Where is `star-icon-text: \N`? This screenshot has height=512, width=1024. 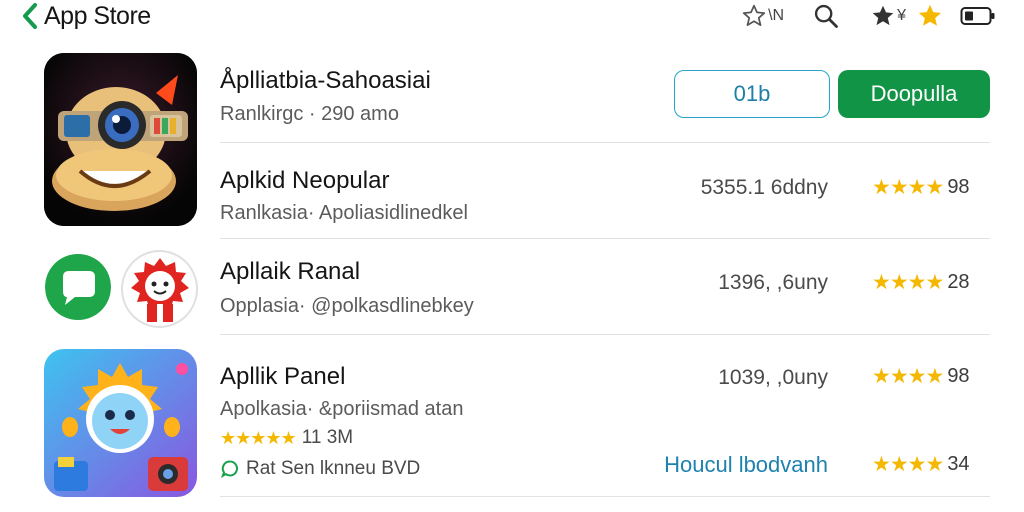 star-icon-text: \N is located at coordinates (776, 15).